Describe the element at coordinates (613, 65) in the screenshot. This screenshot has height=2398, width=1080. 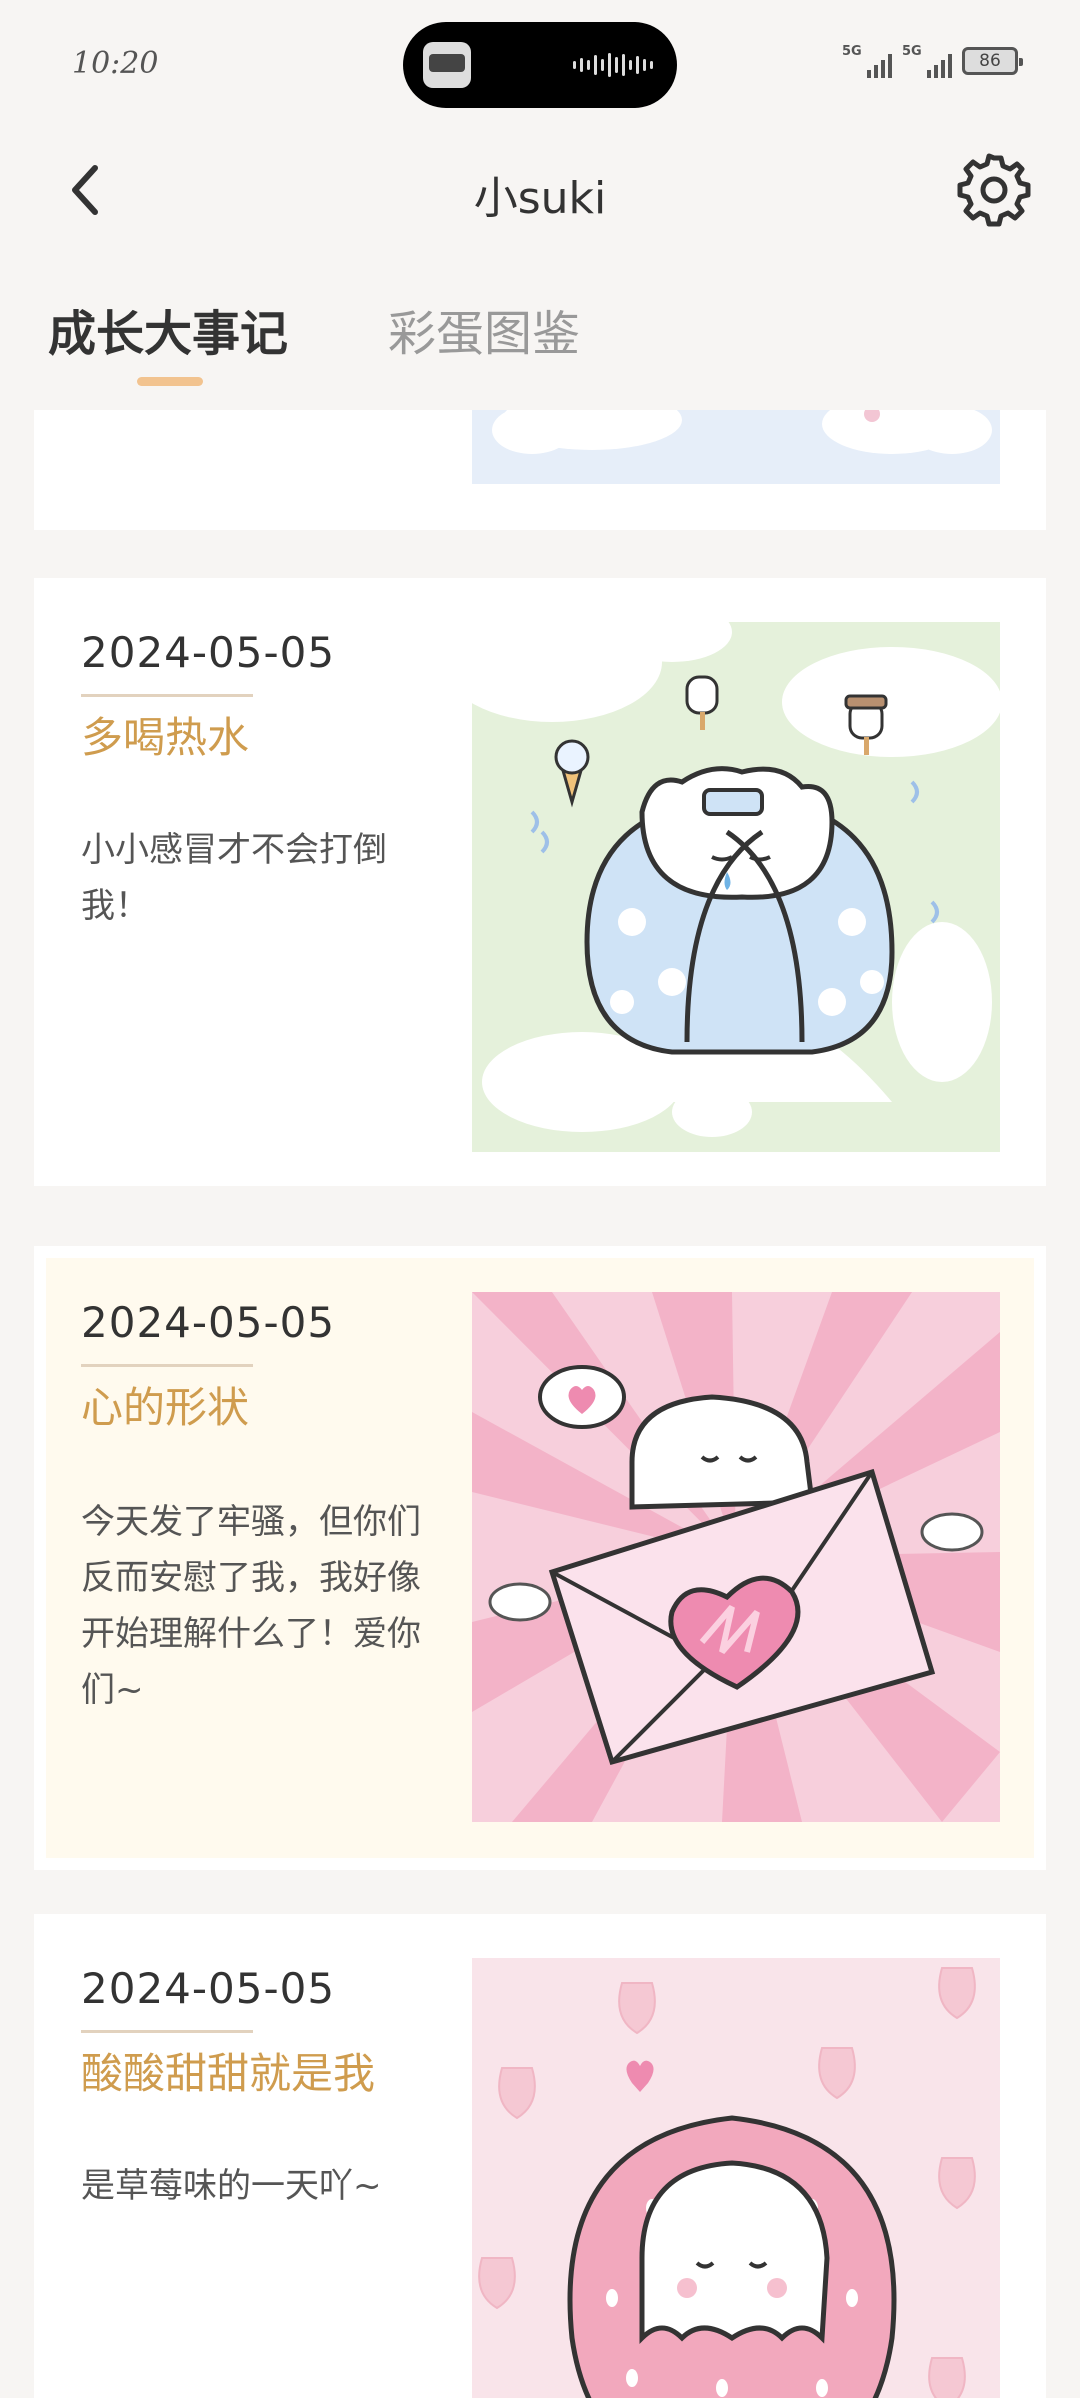
I see `audio-waveform-icon` at that location.